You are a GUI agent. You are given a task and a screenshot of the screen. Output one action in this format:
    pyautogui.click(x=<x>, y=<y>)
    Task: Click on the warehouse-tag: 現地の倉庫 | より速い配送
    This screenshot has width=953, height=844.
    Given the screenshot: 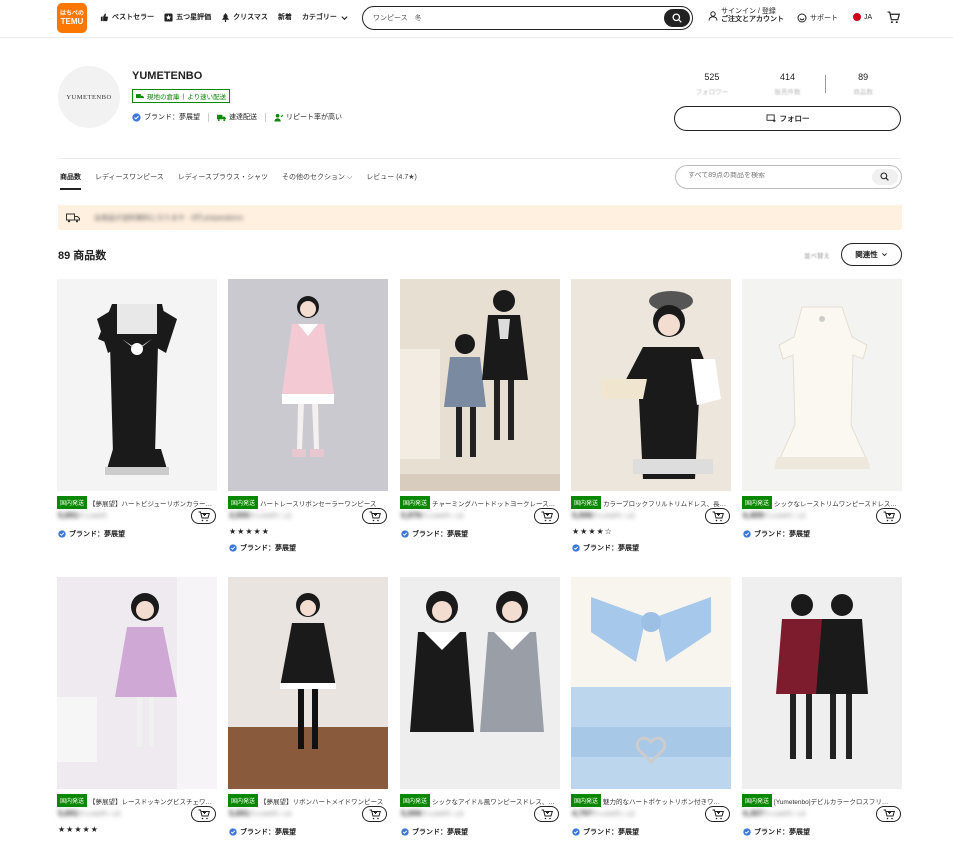 What is the action you would take?
    pyautogui.click(x=181, y=96)
    